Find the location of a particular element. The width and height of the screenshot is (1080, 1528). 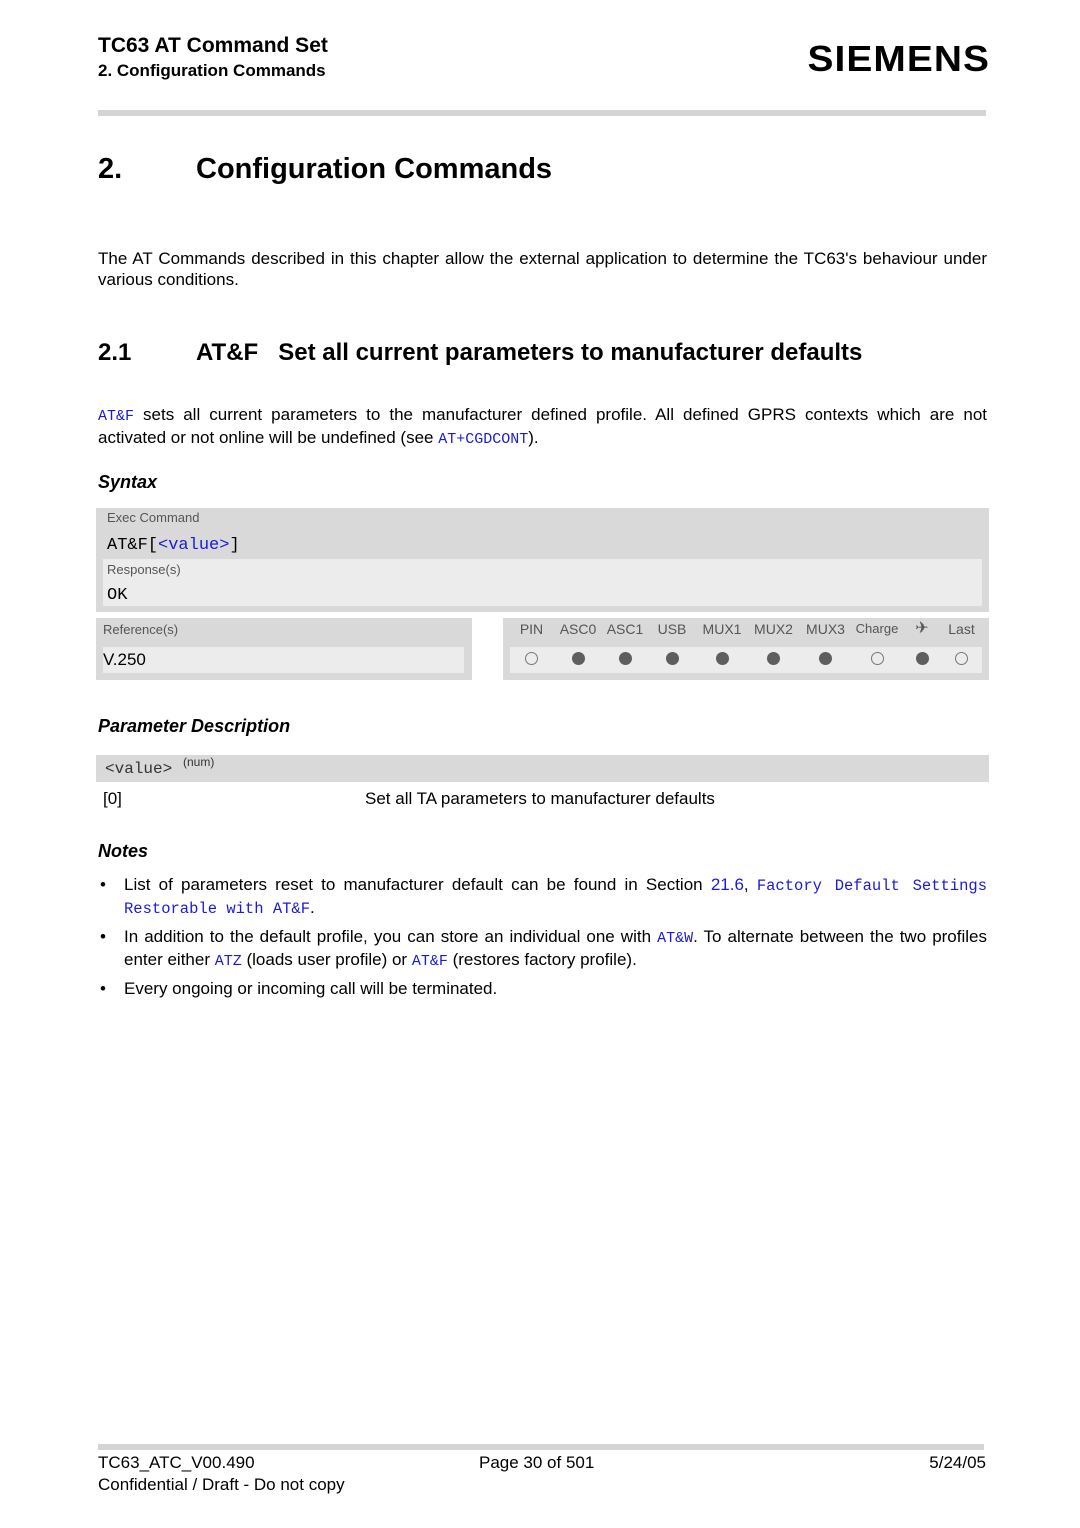

parameter-header-bar: <value> (num) is located at coordinates (542, 768).